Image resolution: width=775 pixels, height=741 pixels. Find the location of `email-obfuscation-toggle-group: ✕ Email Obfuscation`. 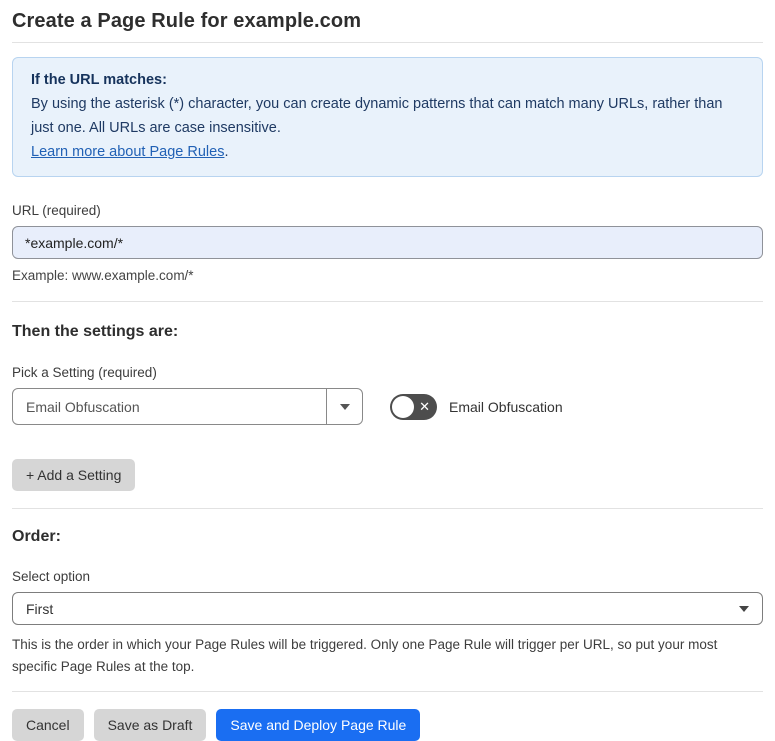

email-obfuscation-toggle-group: ✕ Email Obfuscation is located at coordinates (476, 406).